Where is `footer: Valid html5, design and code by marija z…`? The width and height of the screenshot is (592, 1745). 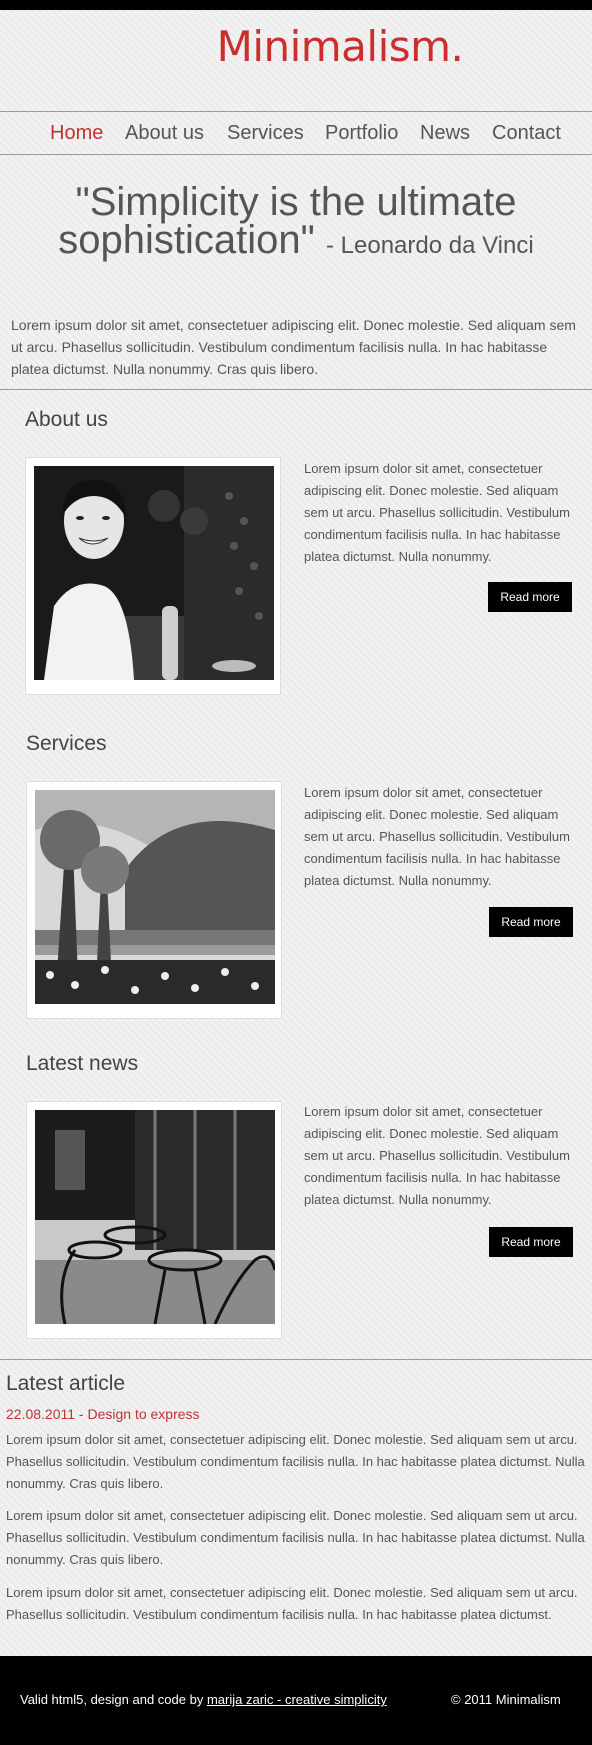 footer: Valid html5, design and code by marija z… is located at coordinates (296, 1700).